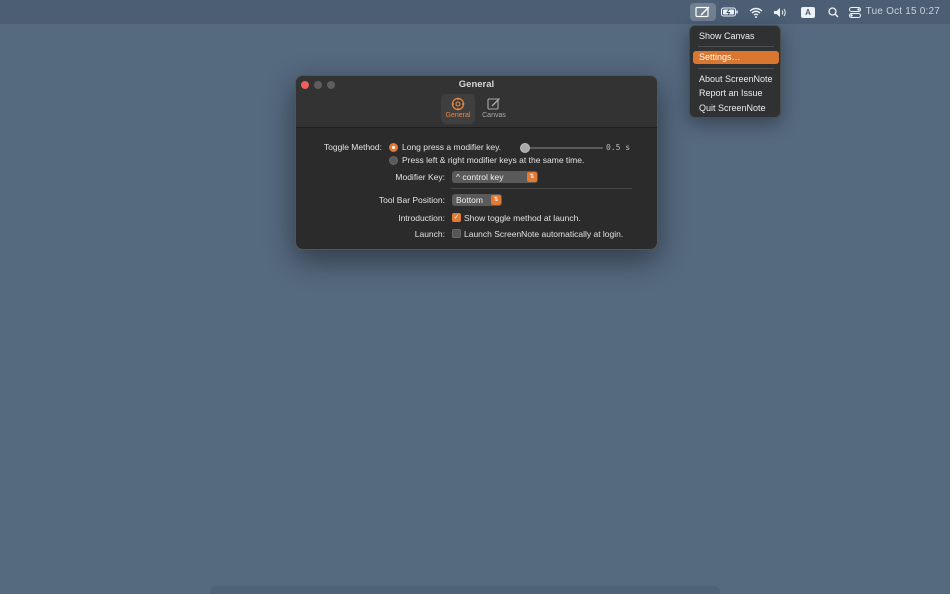  Describe the element at coordinates (476, 102) in the screenshot. I see `window-toolbar: General General Canvas` at that location.